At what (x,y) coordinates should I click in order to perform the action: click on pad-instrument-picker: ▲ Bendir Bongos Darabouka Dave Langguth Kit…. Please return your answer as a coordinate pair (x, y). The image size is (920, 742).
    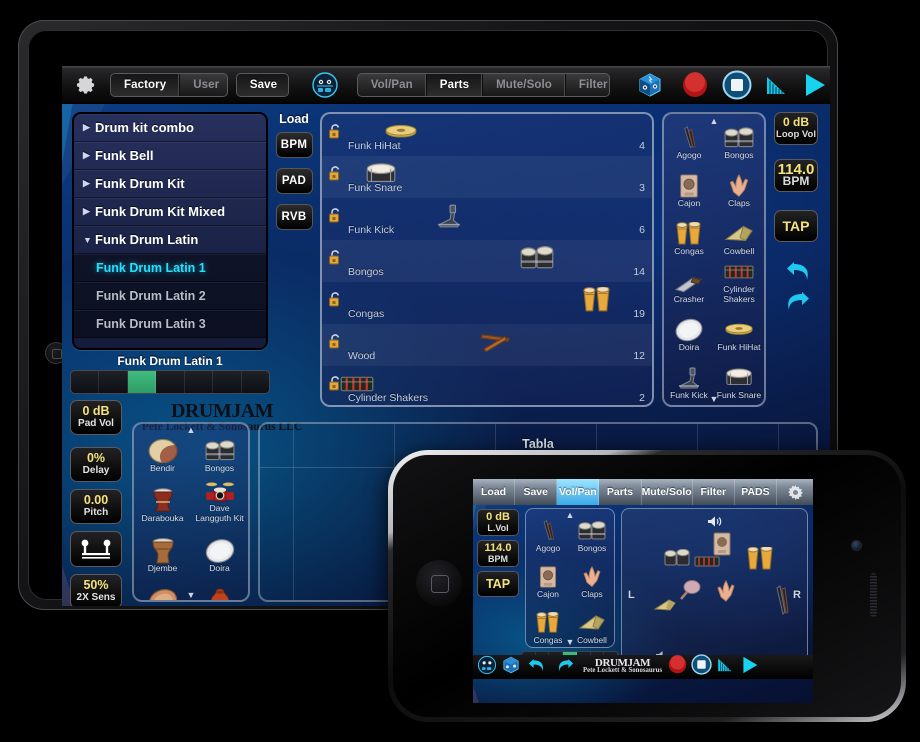
    Looking at the image, I should click on (191, 512).